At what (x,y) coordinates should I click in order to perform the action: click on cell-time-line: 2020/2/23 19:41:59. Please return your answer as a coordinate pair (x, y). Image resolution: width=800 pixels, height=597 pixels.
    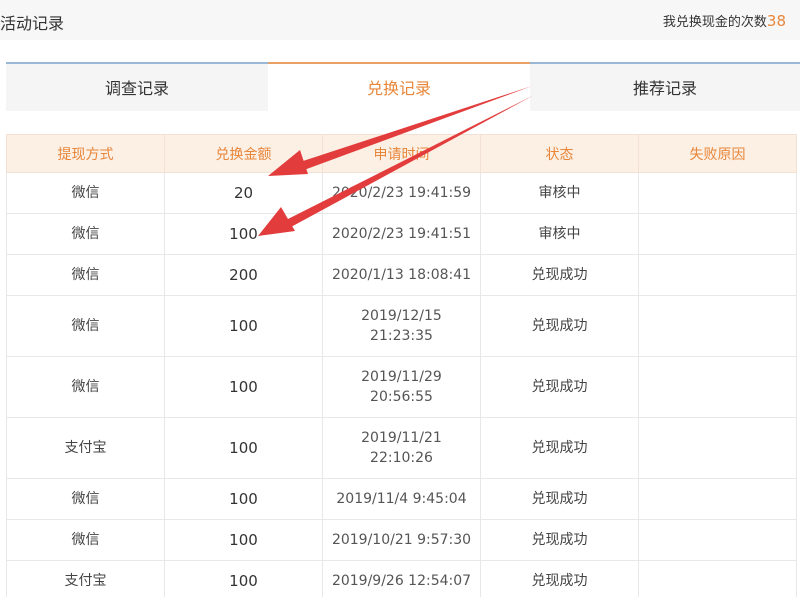
    Looking at the image, I should click on (401, 193).